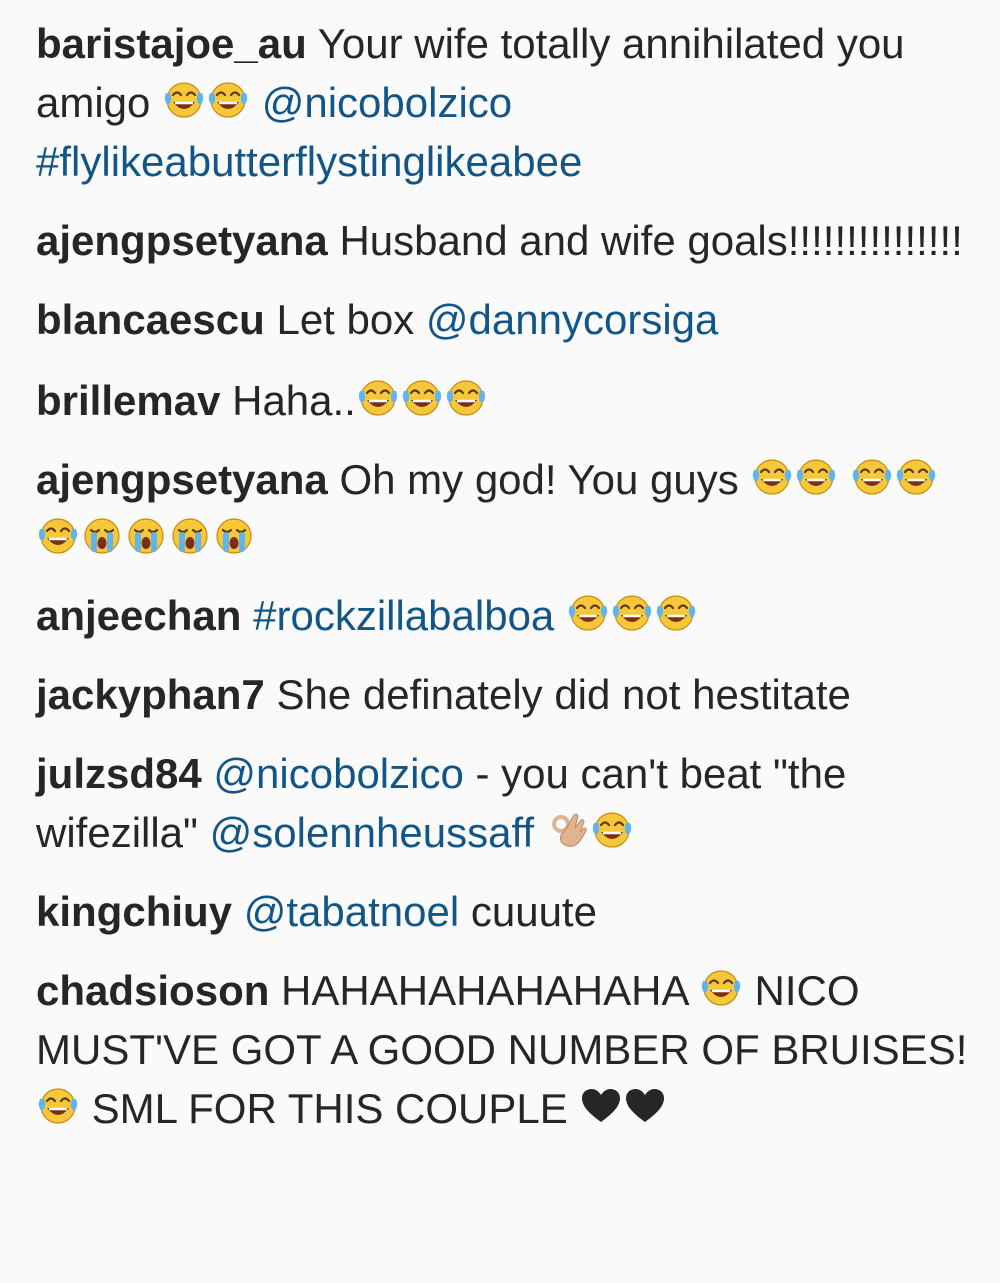  What do you see at coordinates (351, 911) in the screenshot?
I see `mention-link: @tabatnoel` at bounding box center [351, 911].